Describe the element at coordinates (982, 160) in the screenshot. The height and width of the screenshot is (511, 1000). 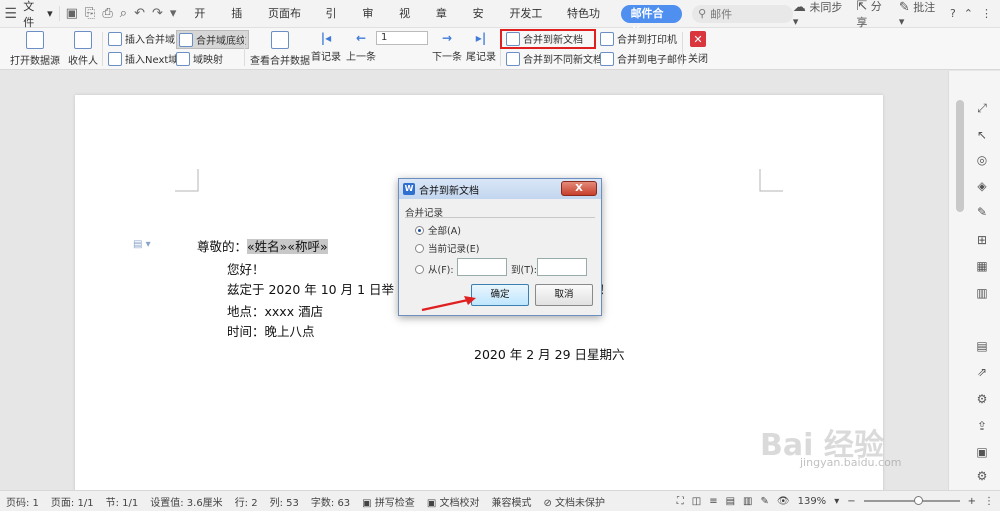
I see `location-icon: ◎` at that location.